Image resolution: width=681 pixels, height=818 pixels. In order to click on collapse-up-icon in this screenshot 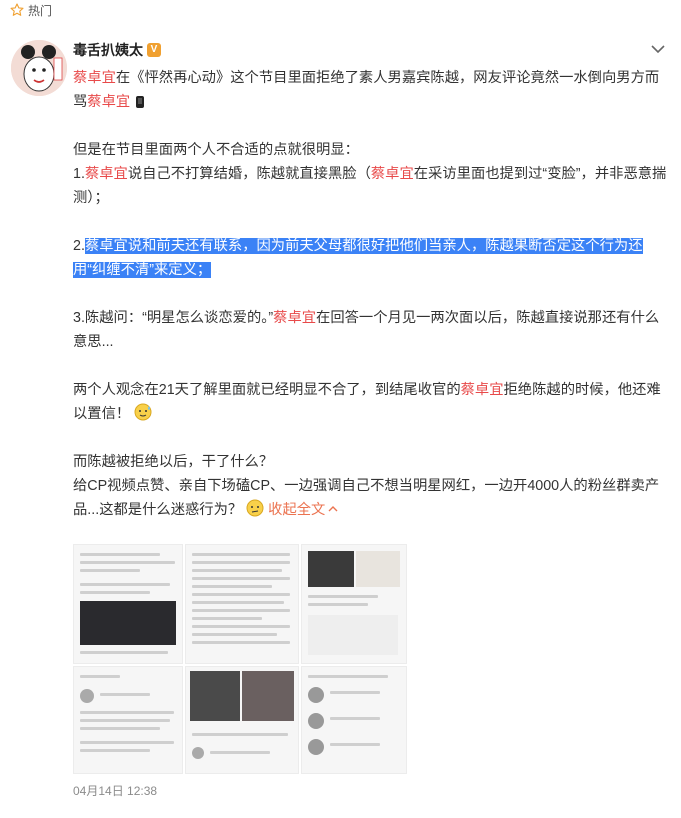, I will do `click(333, 509)`.